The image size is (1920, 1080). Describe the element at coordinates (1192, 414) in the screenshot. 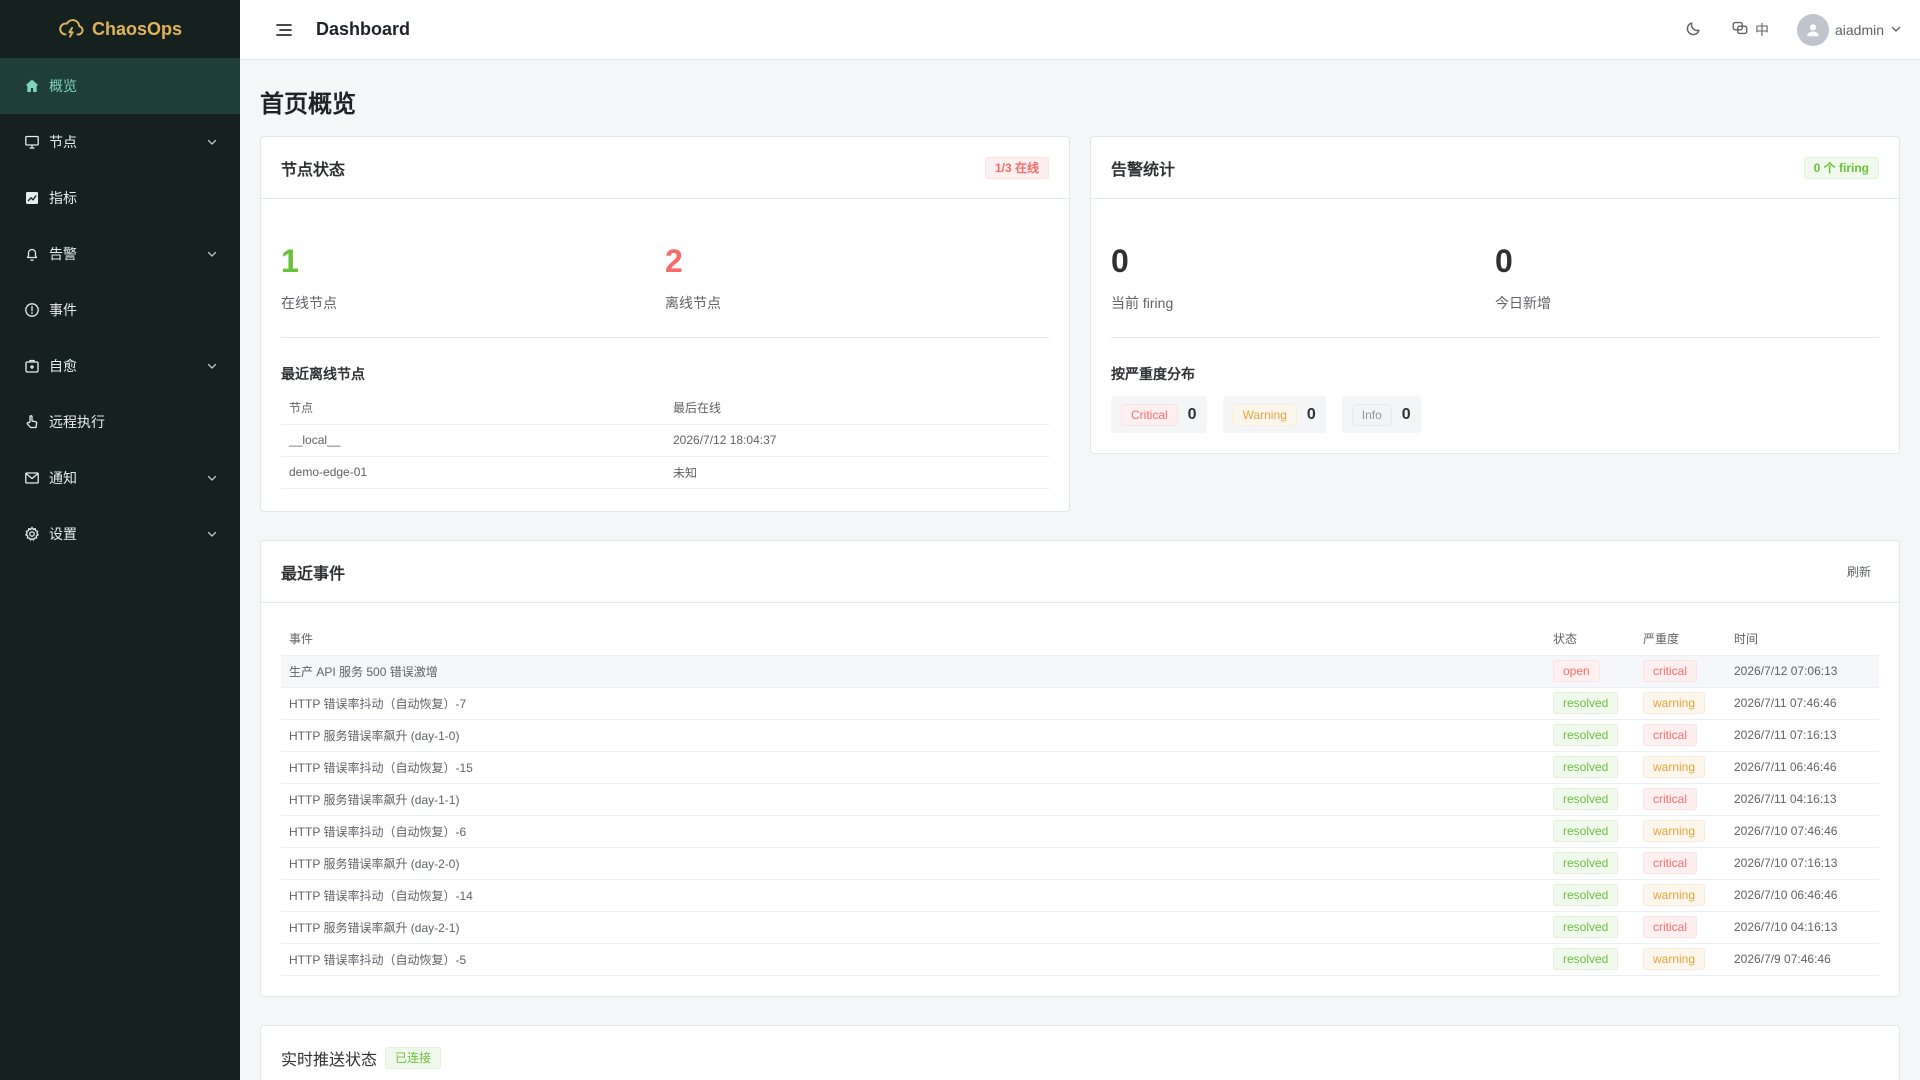

I see `severity-count: 0` at that location.